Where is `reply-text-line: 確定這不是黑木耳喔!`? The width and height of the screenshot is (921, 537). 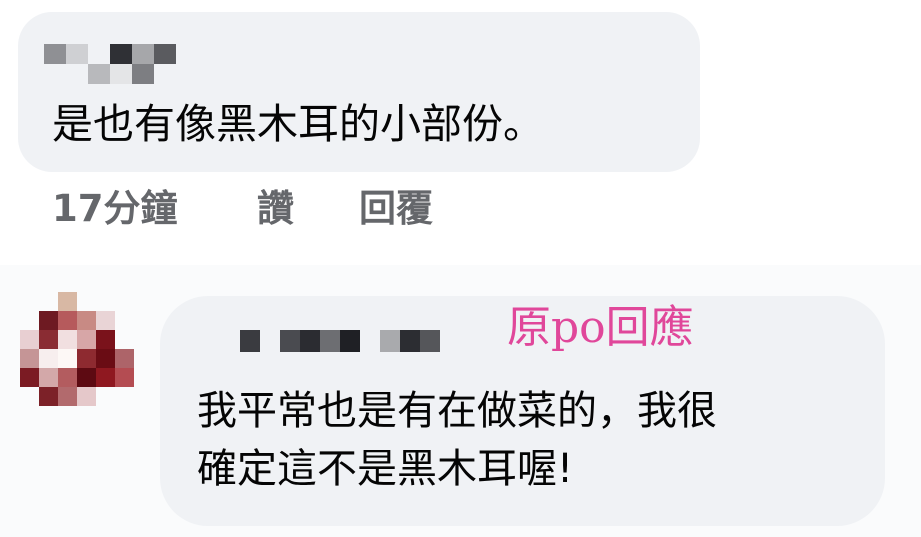 reply-text-line: 確定這不是黑木耳喔! is located at coordinates (385, 469).